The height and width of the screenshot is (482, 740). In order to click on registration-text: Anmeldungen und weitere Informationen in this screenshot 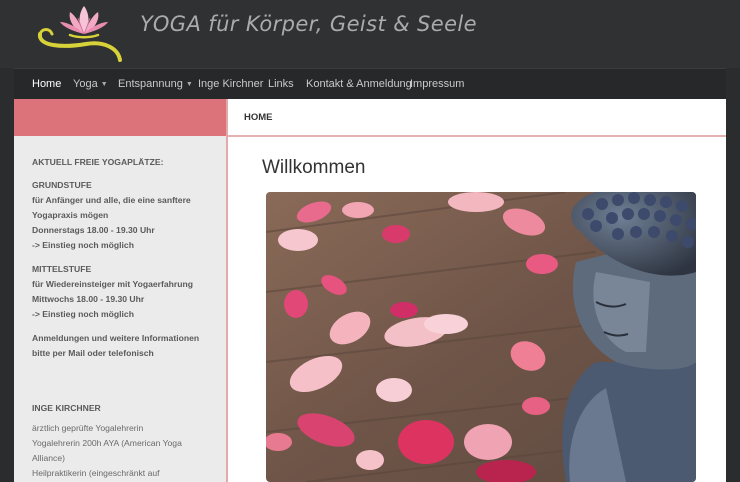, I will do `click(116, 338)`.